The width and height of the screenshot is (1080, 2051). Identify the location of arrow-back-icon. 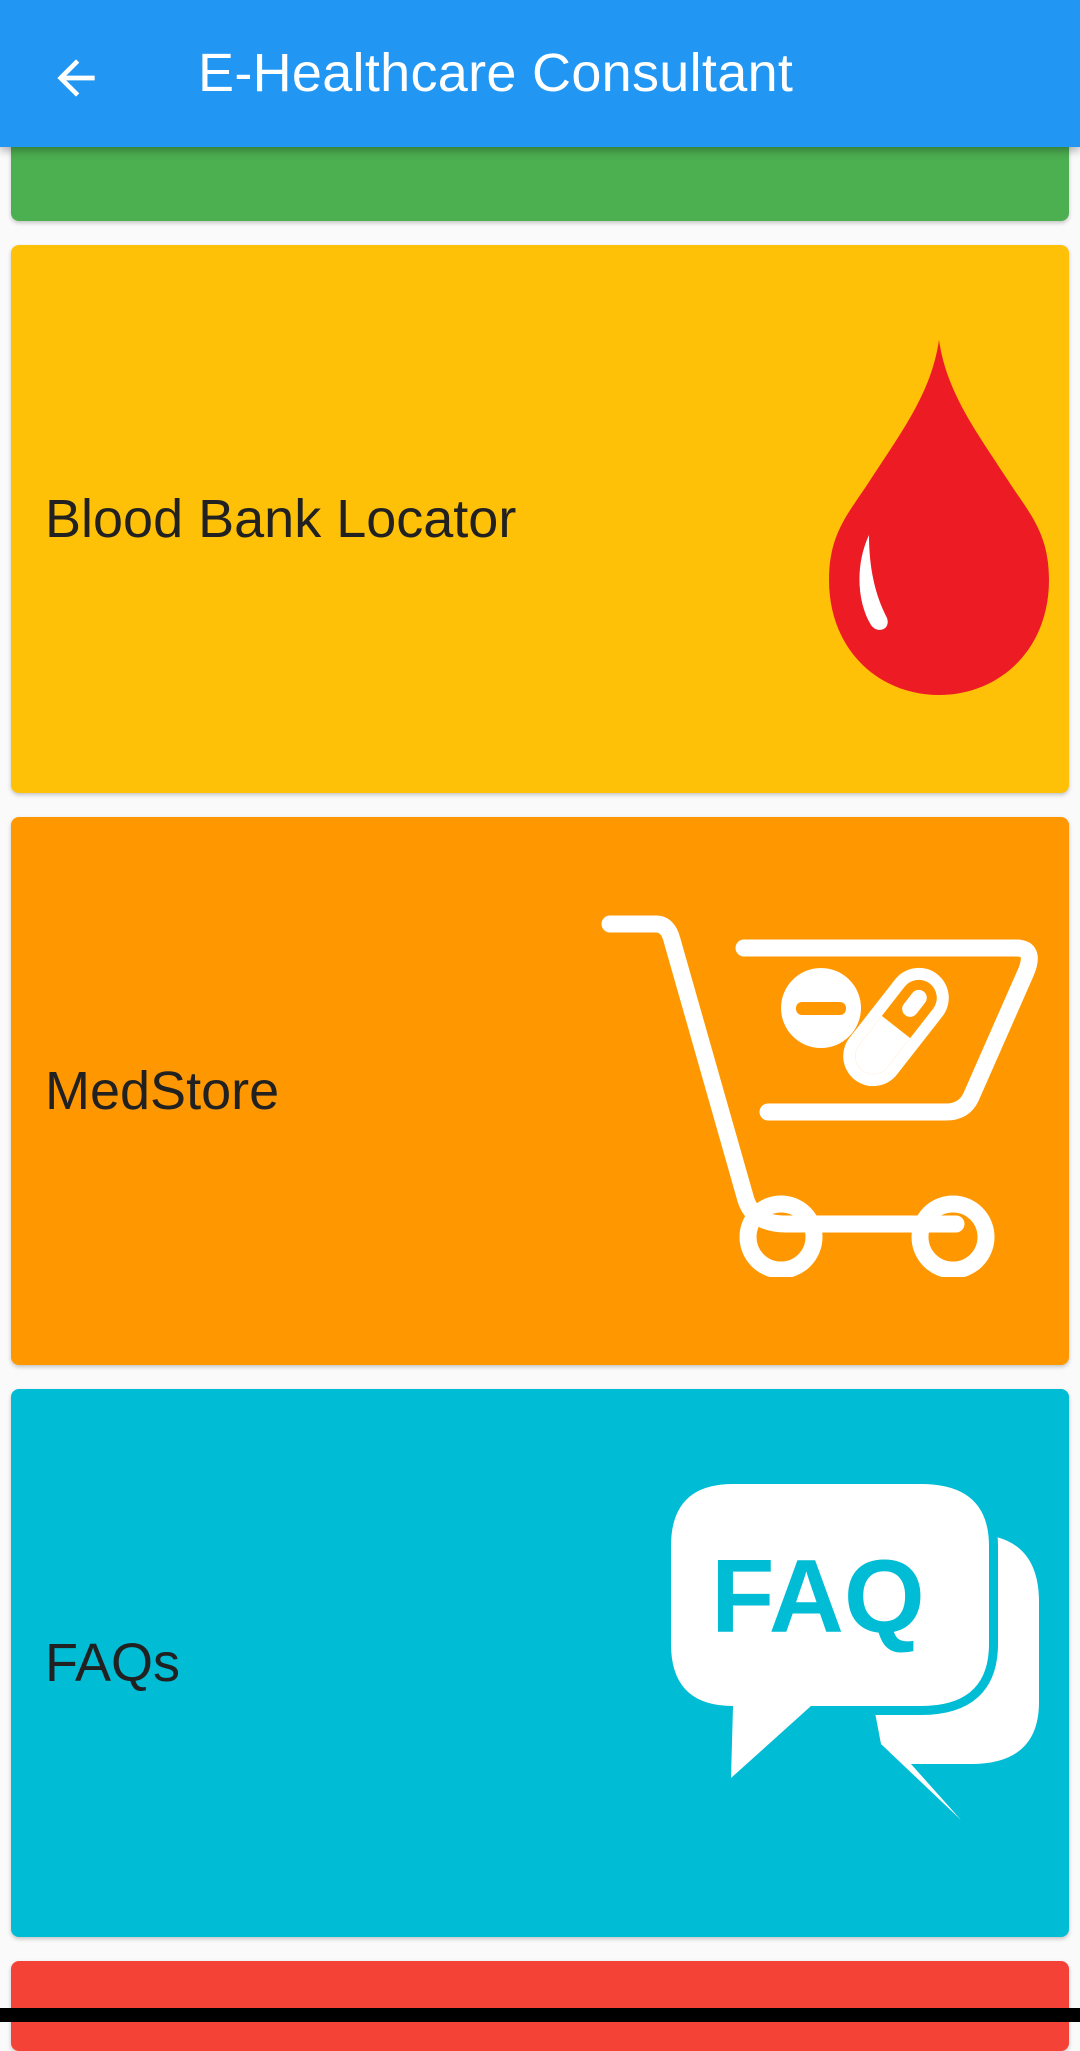
(76, 78).